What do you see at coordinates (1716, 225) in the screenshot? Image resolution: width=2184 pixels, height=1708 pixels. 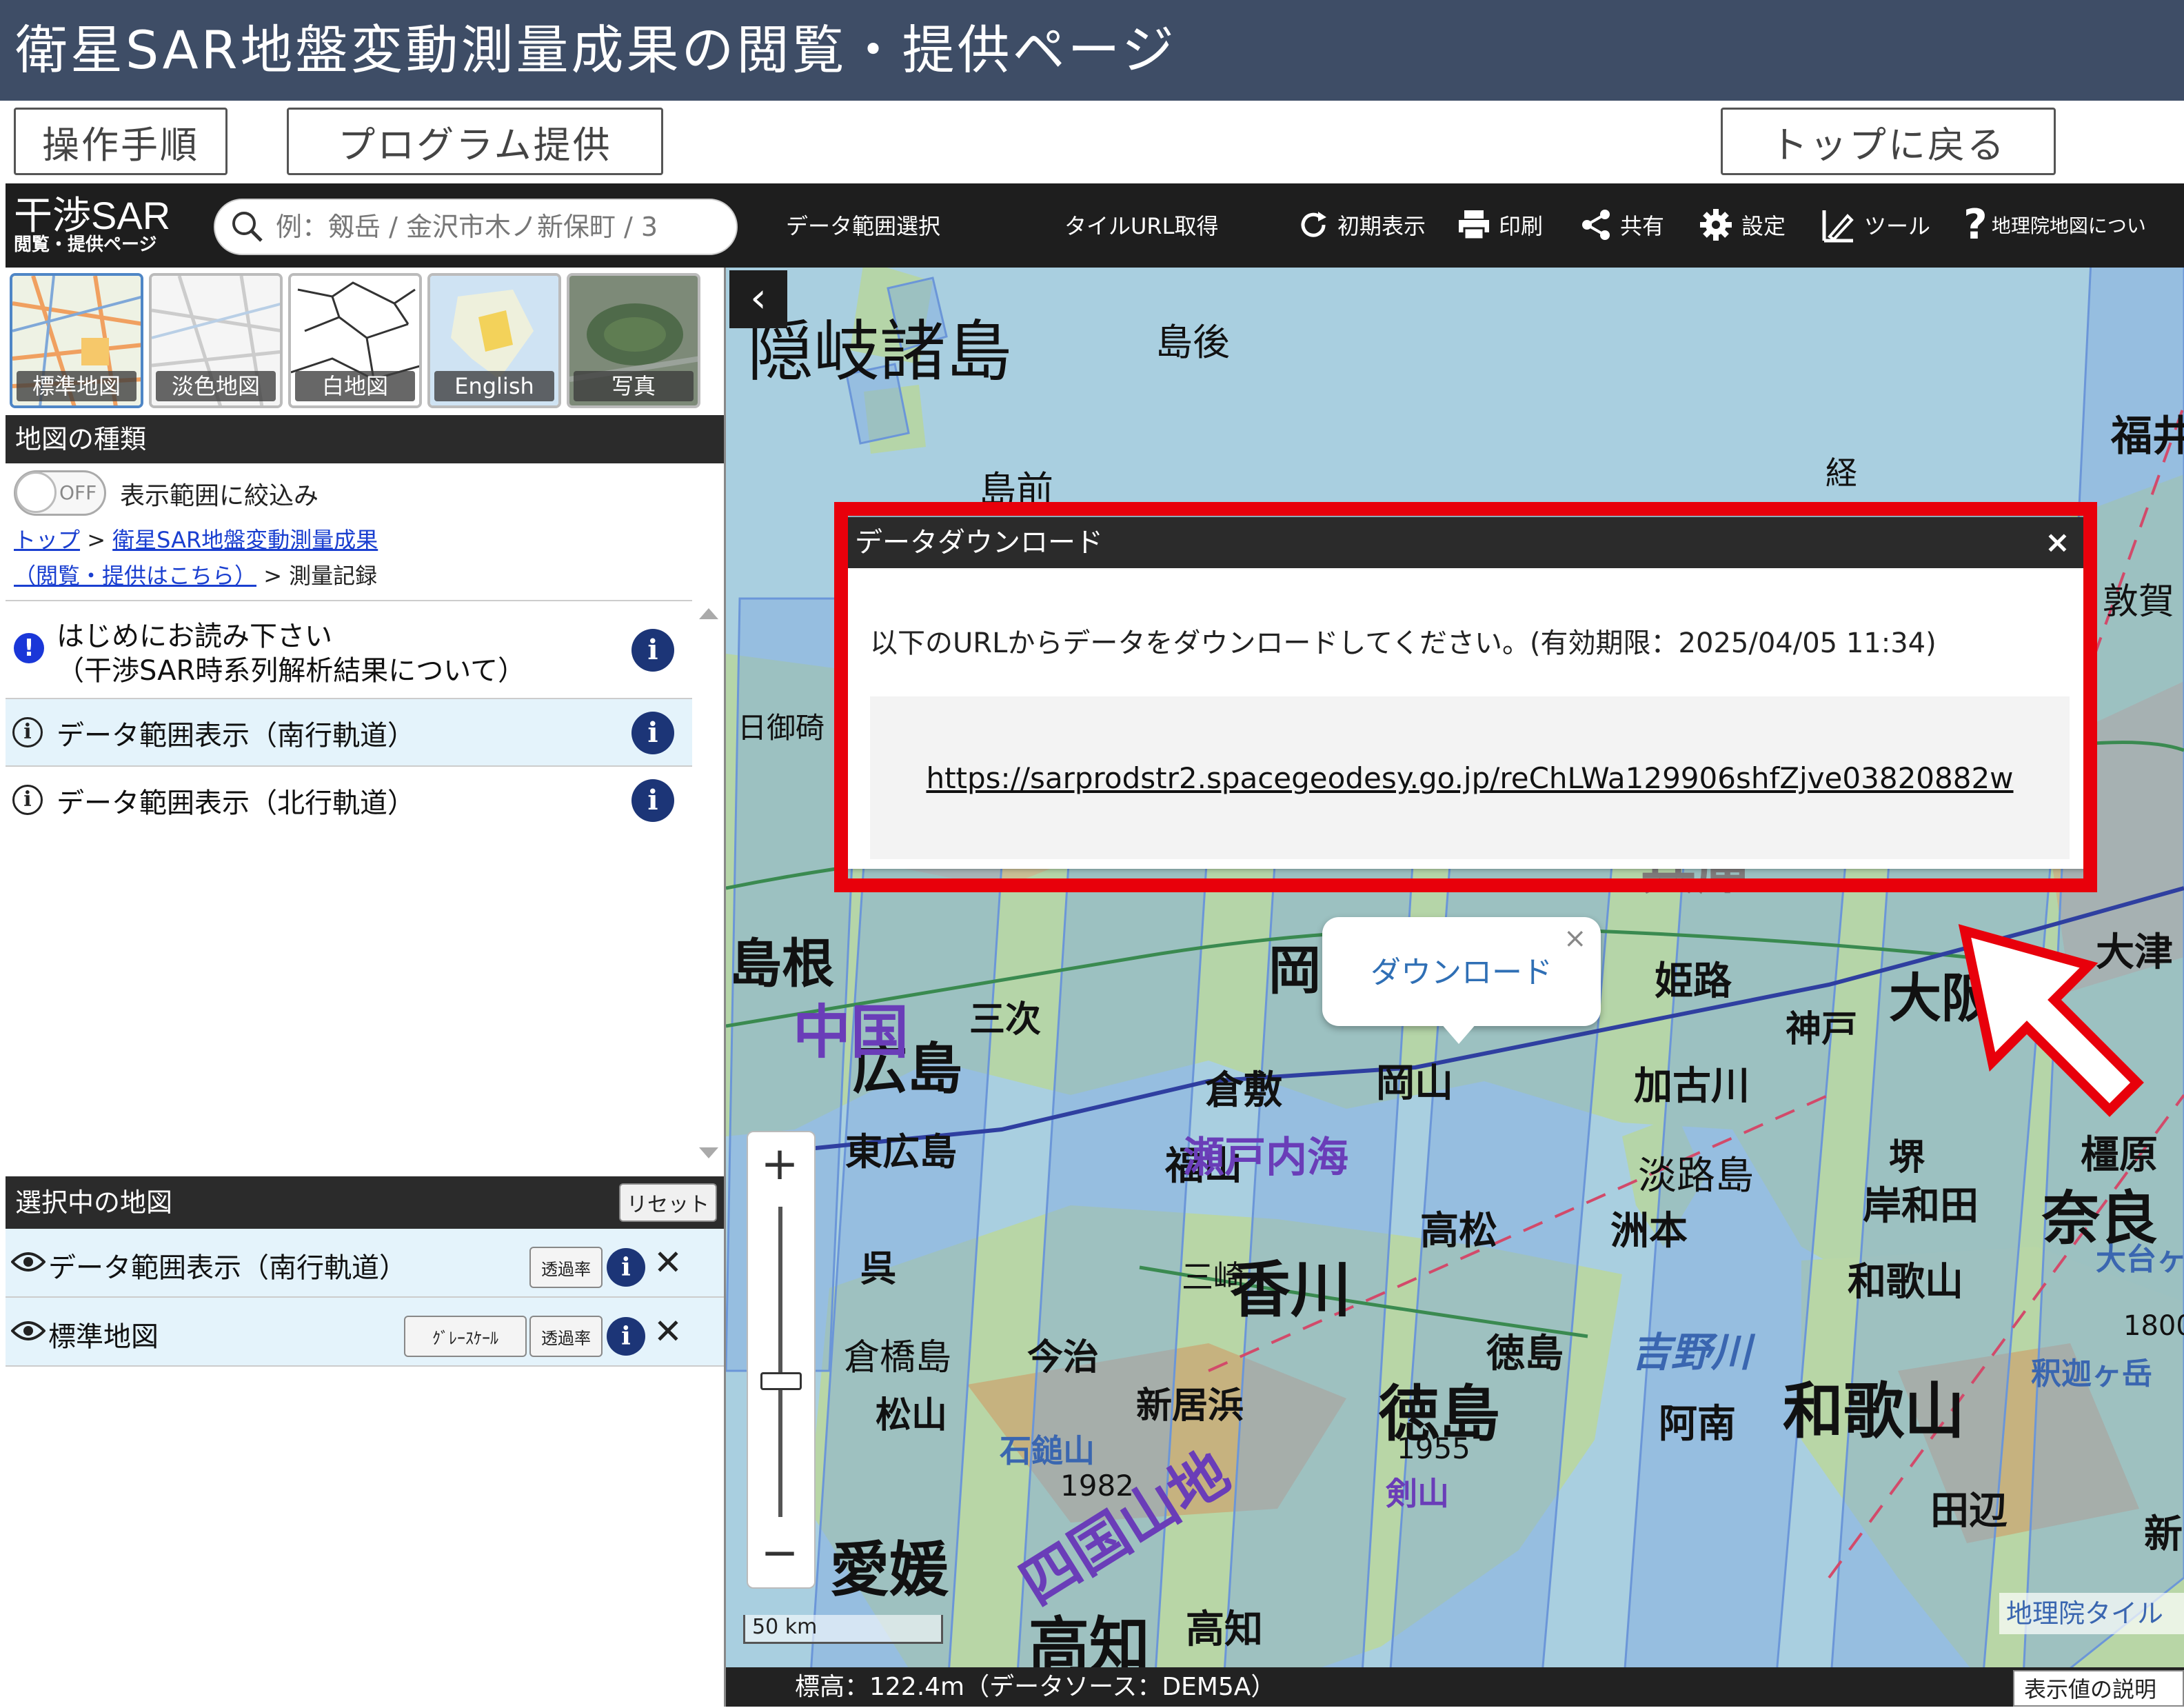 I see `gear-icon` at bounding box center [1716, 225].